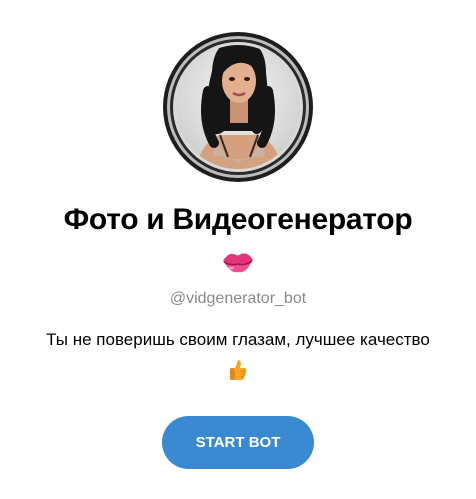 The image size is (476, 499). Describe the element at coordinates (238, 298) in the screenshot. I see `bot-username: @vidgenerator_bot` at that location.